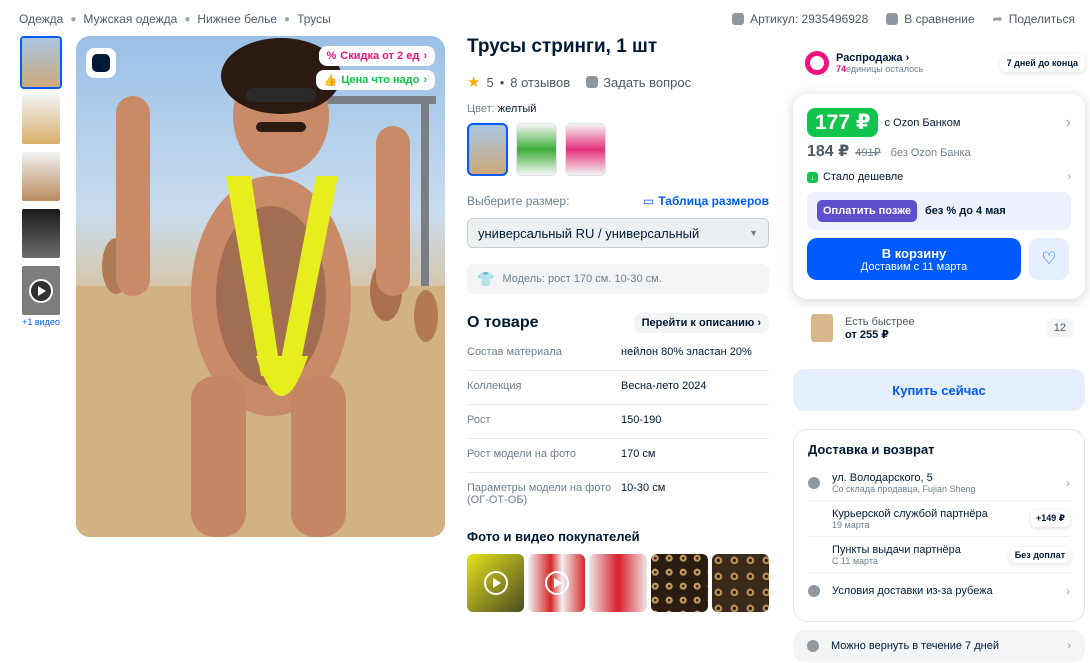 The width and height of the screenshot is (1090, 663). I want to click on share-label: Поделиться, so click(1041, 19).